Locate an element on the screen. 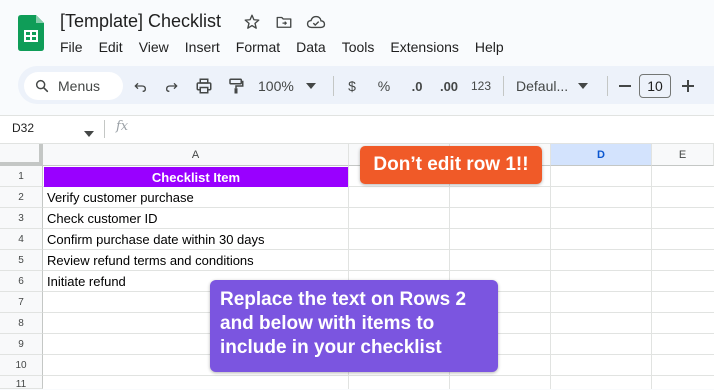 The image size is (714, 390). print-icon is located at coordinates (204, 86).